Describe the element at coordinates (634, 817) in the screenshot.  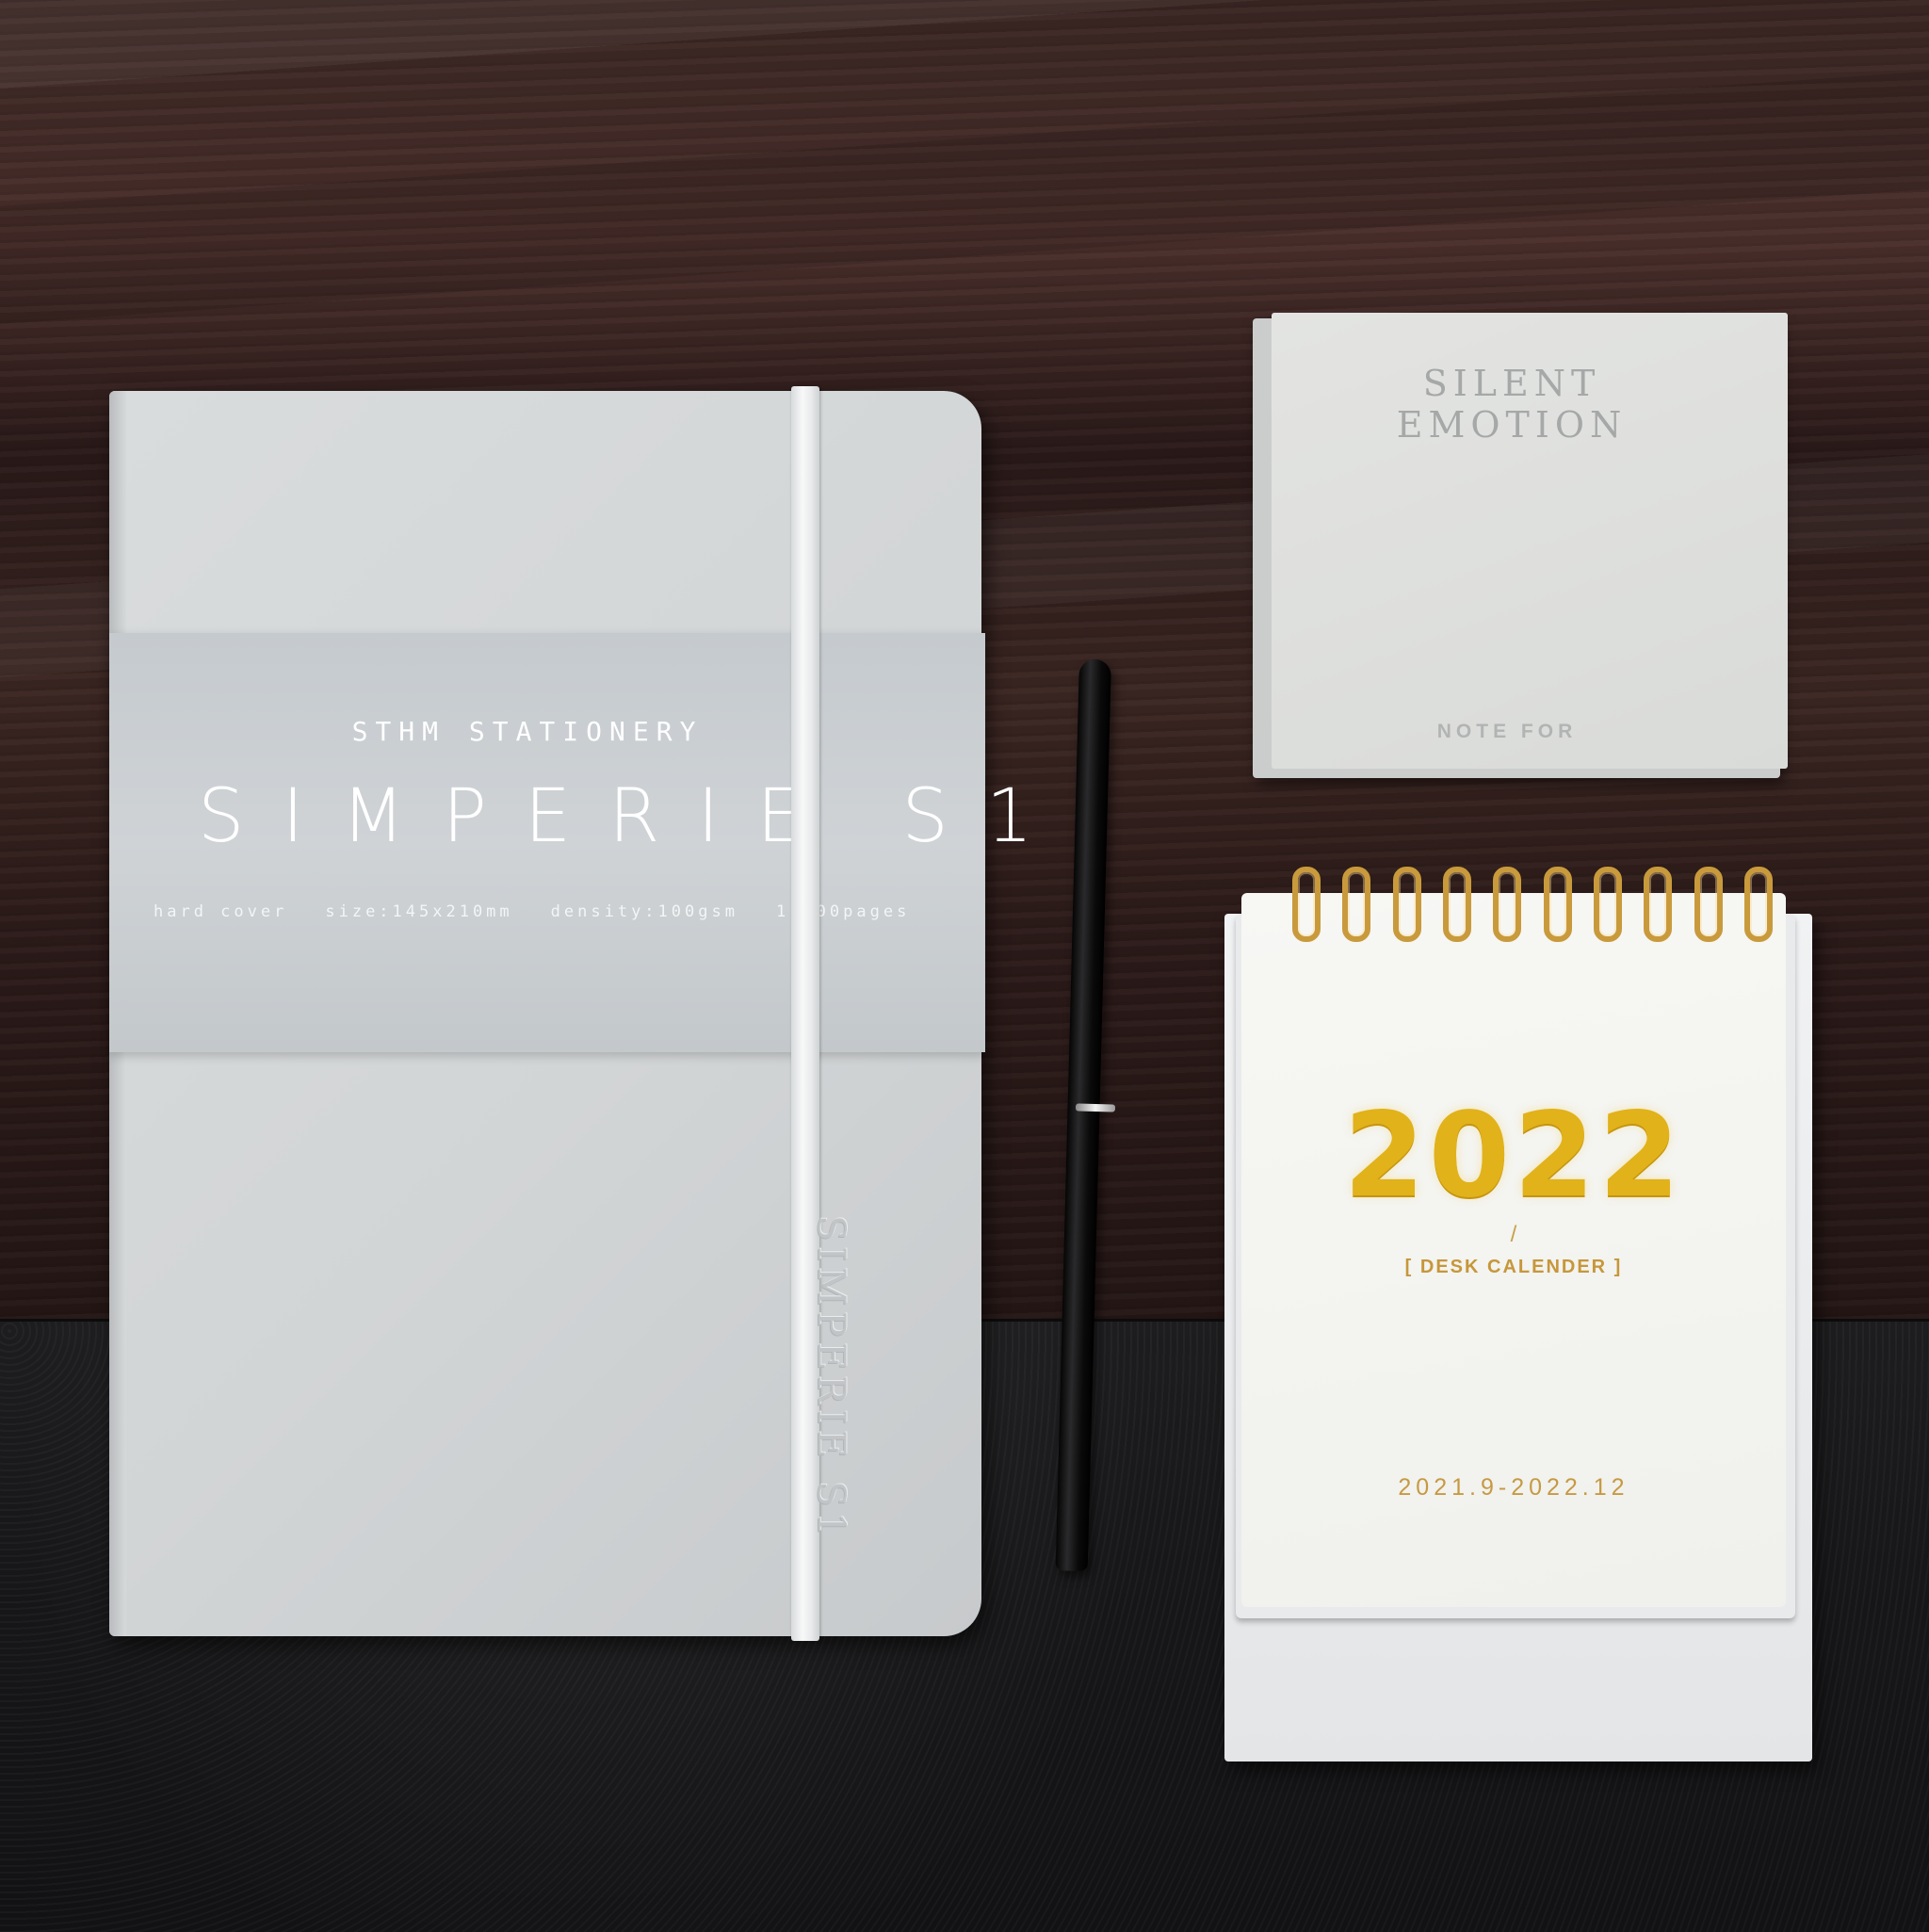
I see `notebook-title: SIMPERIE S1` at that location.